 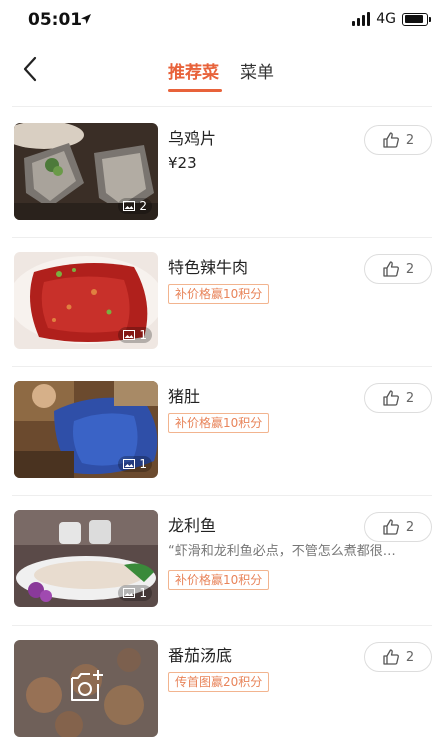 I want to click on location-arrow-icon, so click(x=86, y=19).